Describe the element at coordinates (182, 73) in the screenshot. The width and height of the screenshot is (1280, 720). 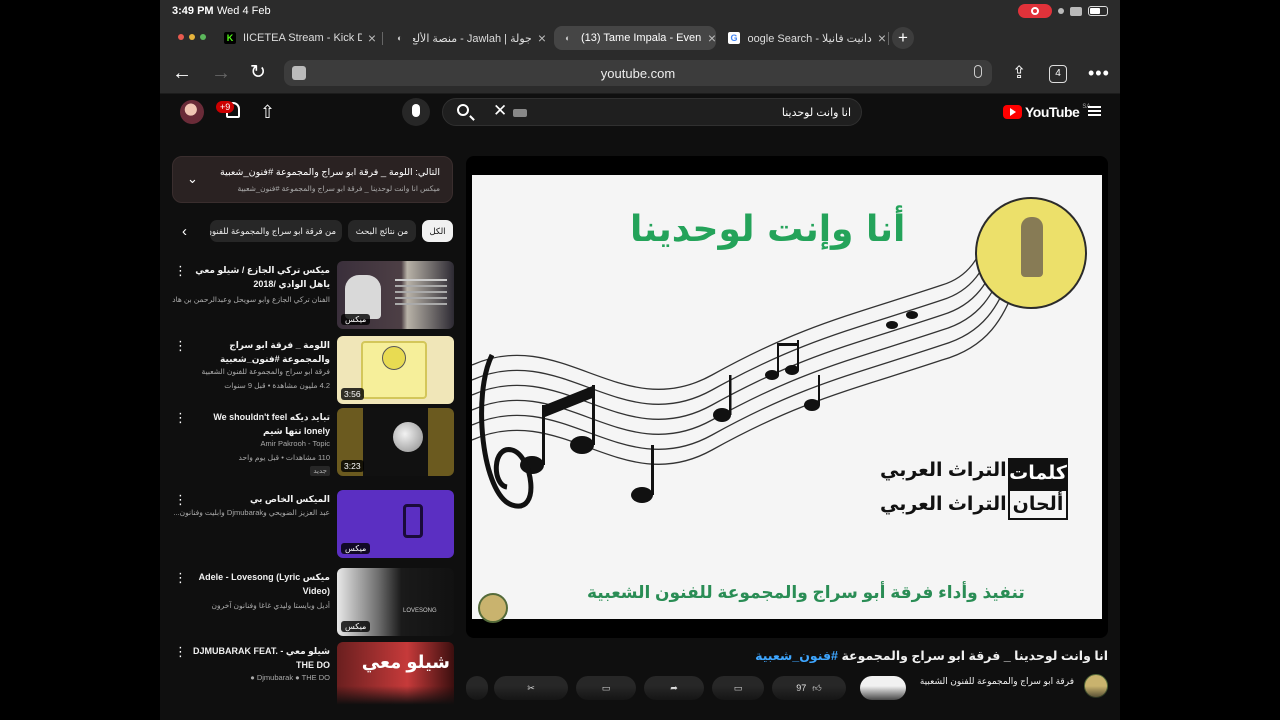
I see `back-button: ←` at that location.